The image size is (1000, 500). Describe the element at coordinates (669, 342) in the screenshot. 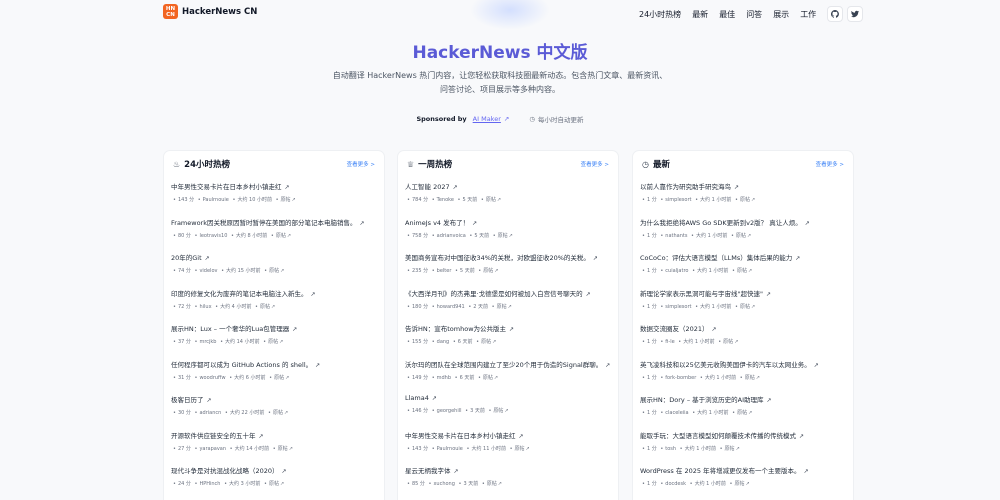

I see `story-user: fi-le` at that location.